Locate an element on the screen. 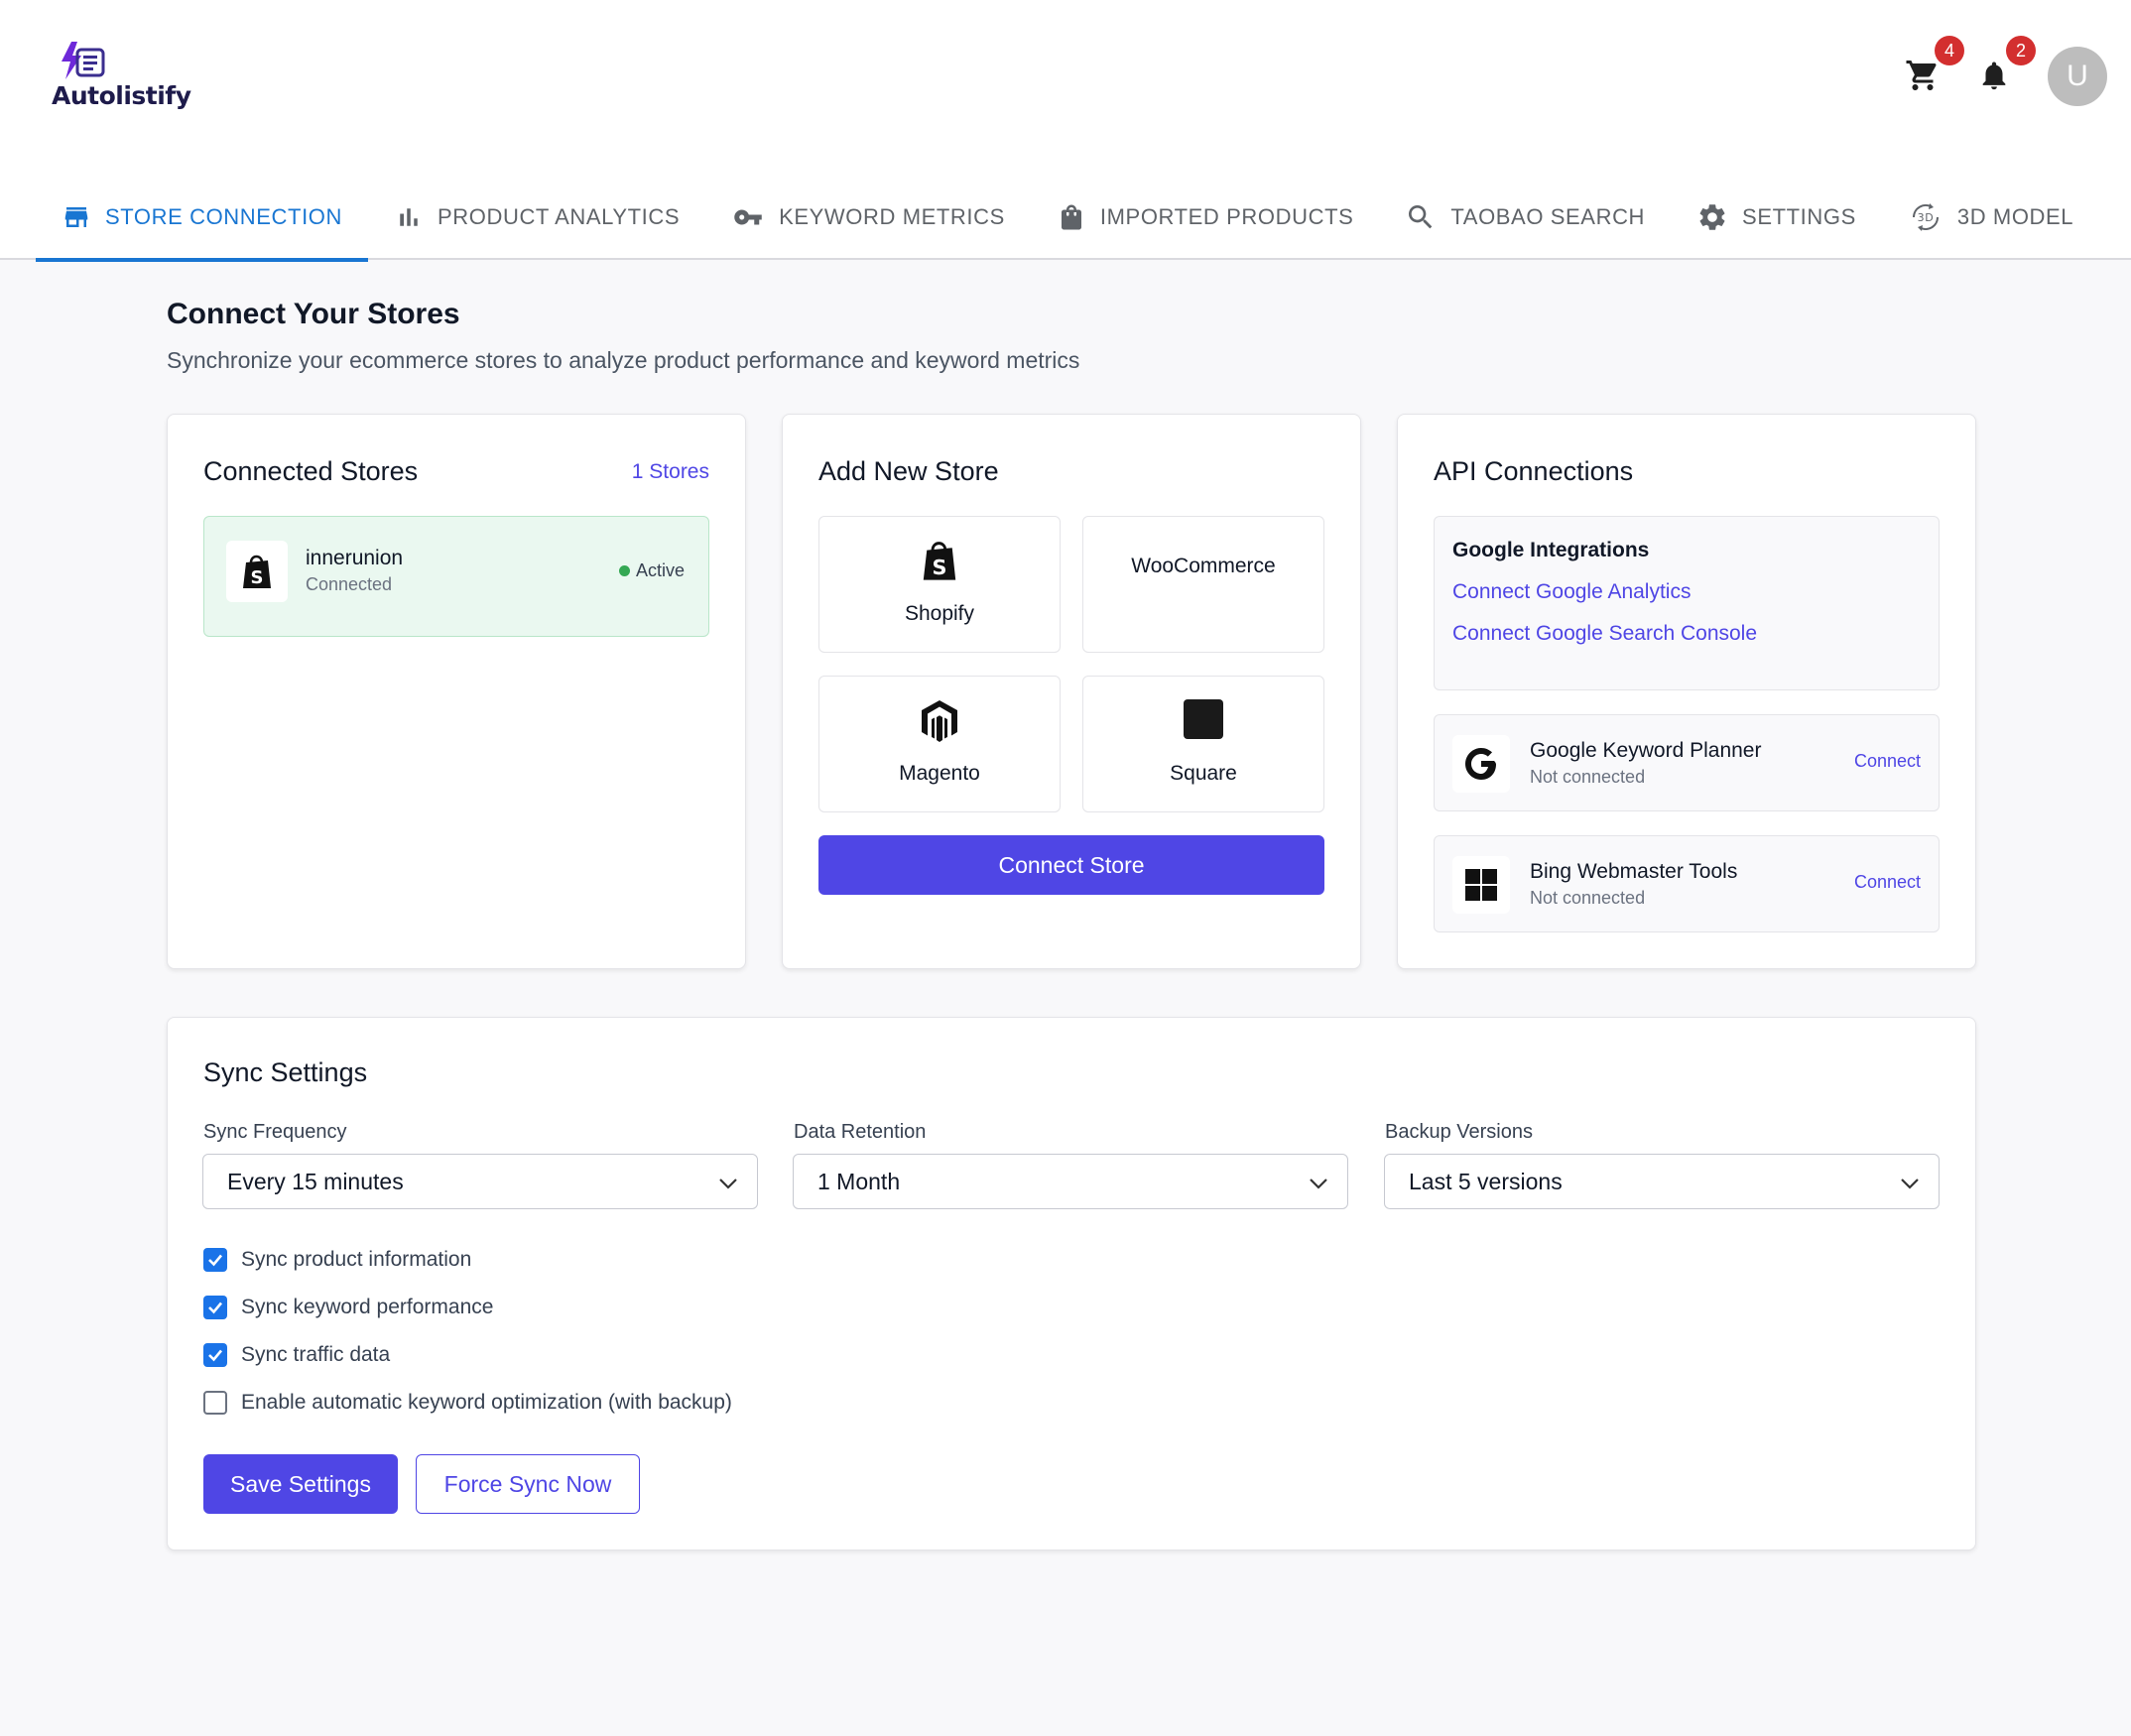 The image size is (2131, 1736). status-dot is located at coordinates (624, 570).